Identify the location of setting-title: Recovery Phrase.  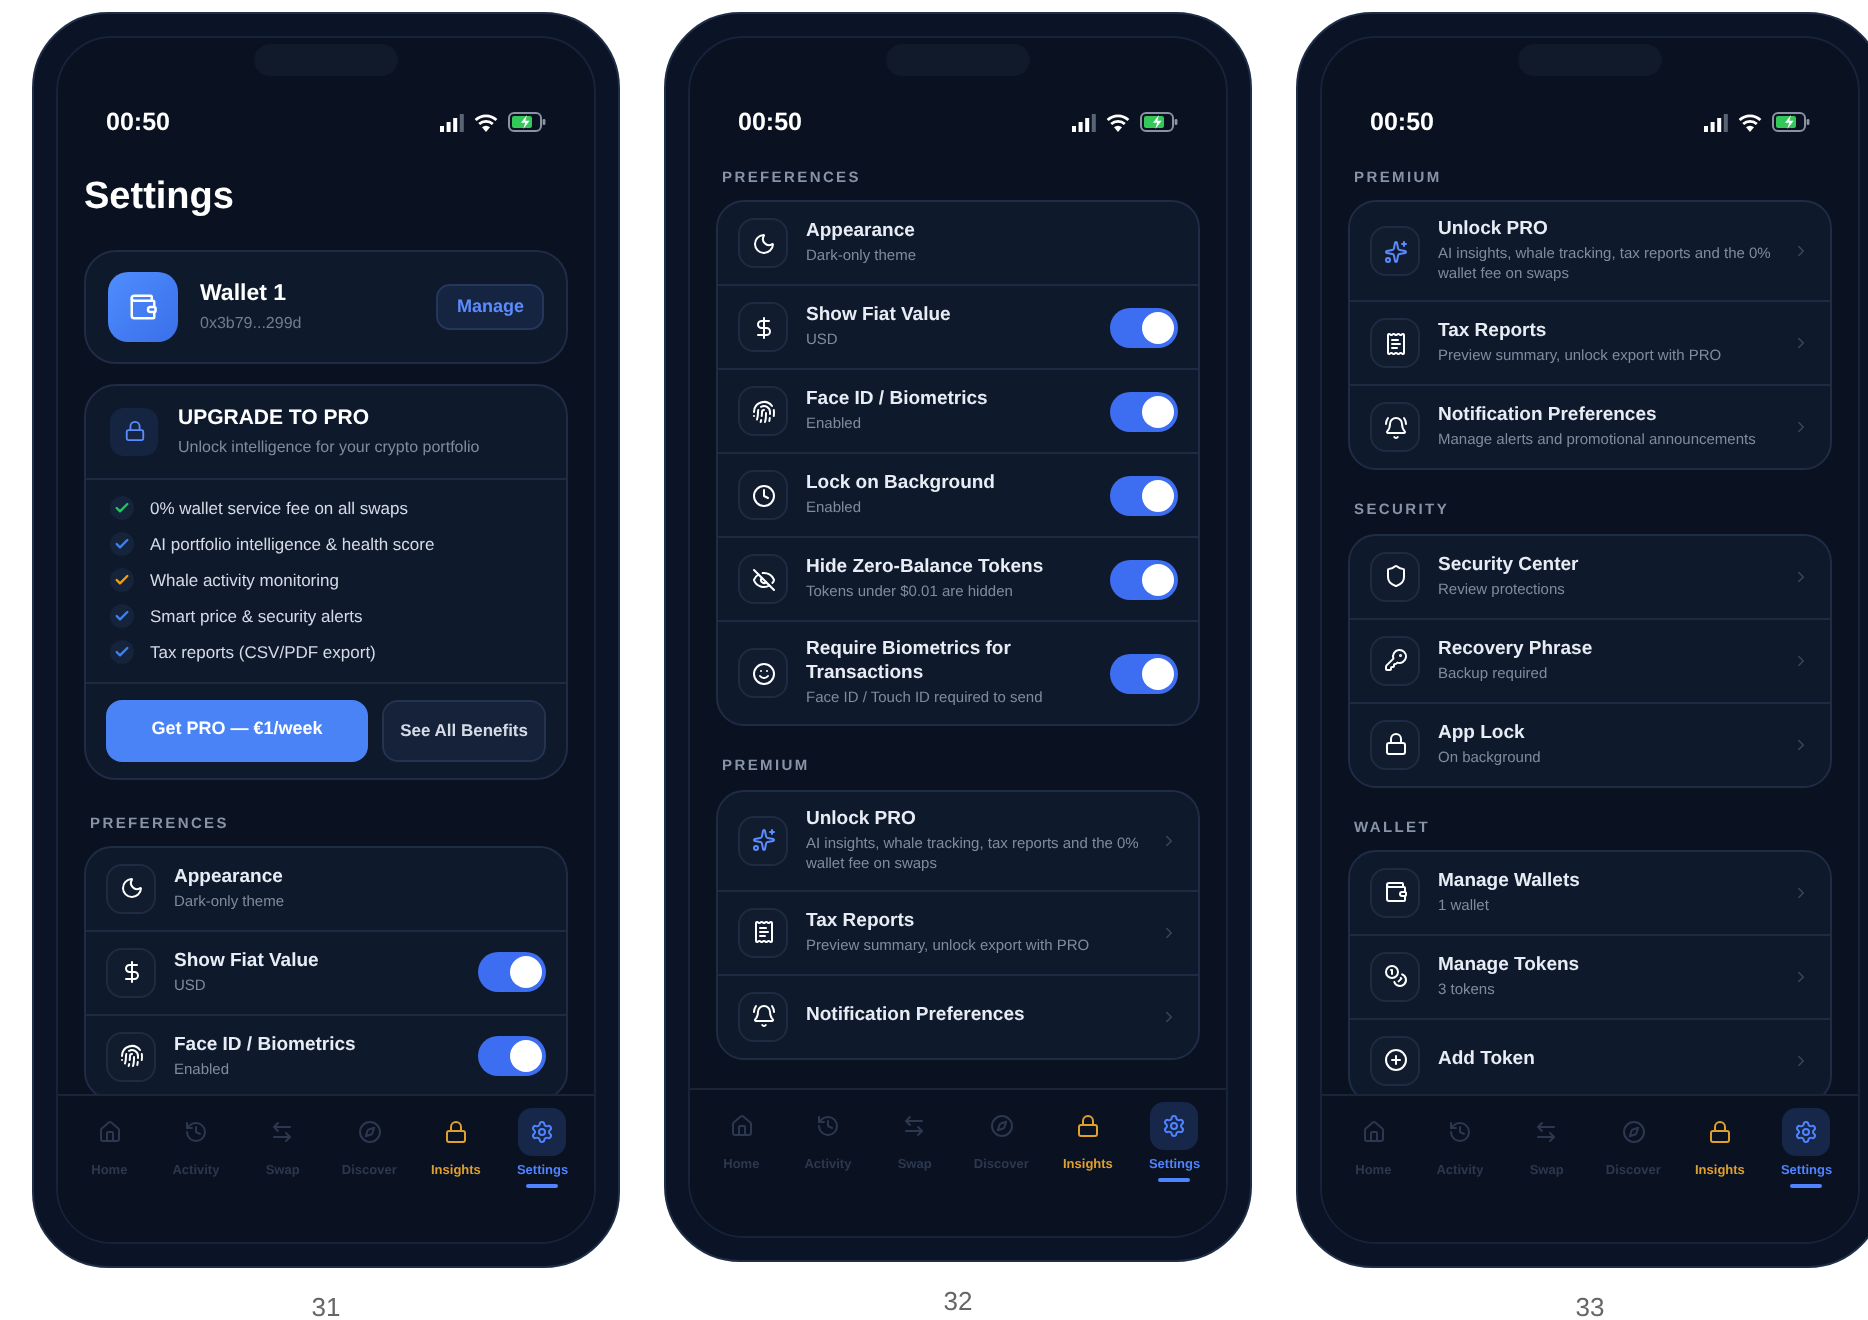
(1606, 649).